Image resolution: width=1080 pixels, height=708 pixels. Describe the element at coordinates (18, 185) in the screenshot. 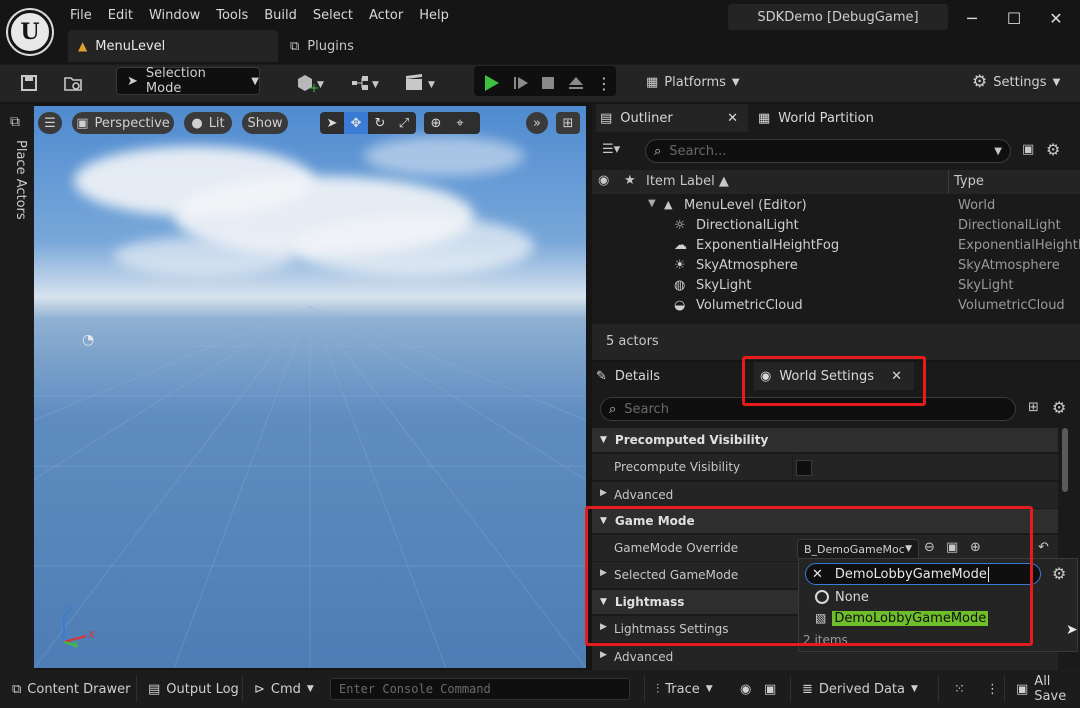

I see `place-actors-tab: Place Actors` at that location.